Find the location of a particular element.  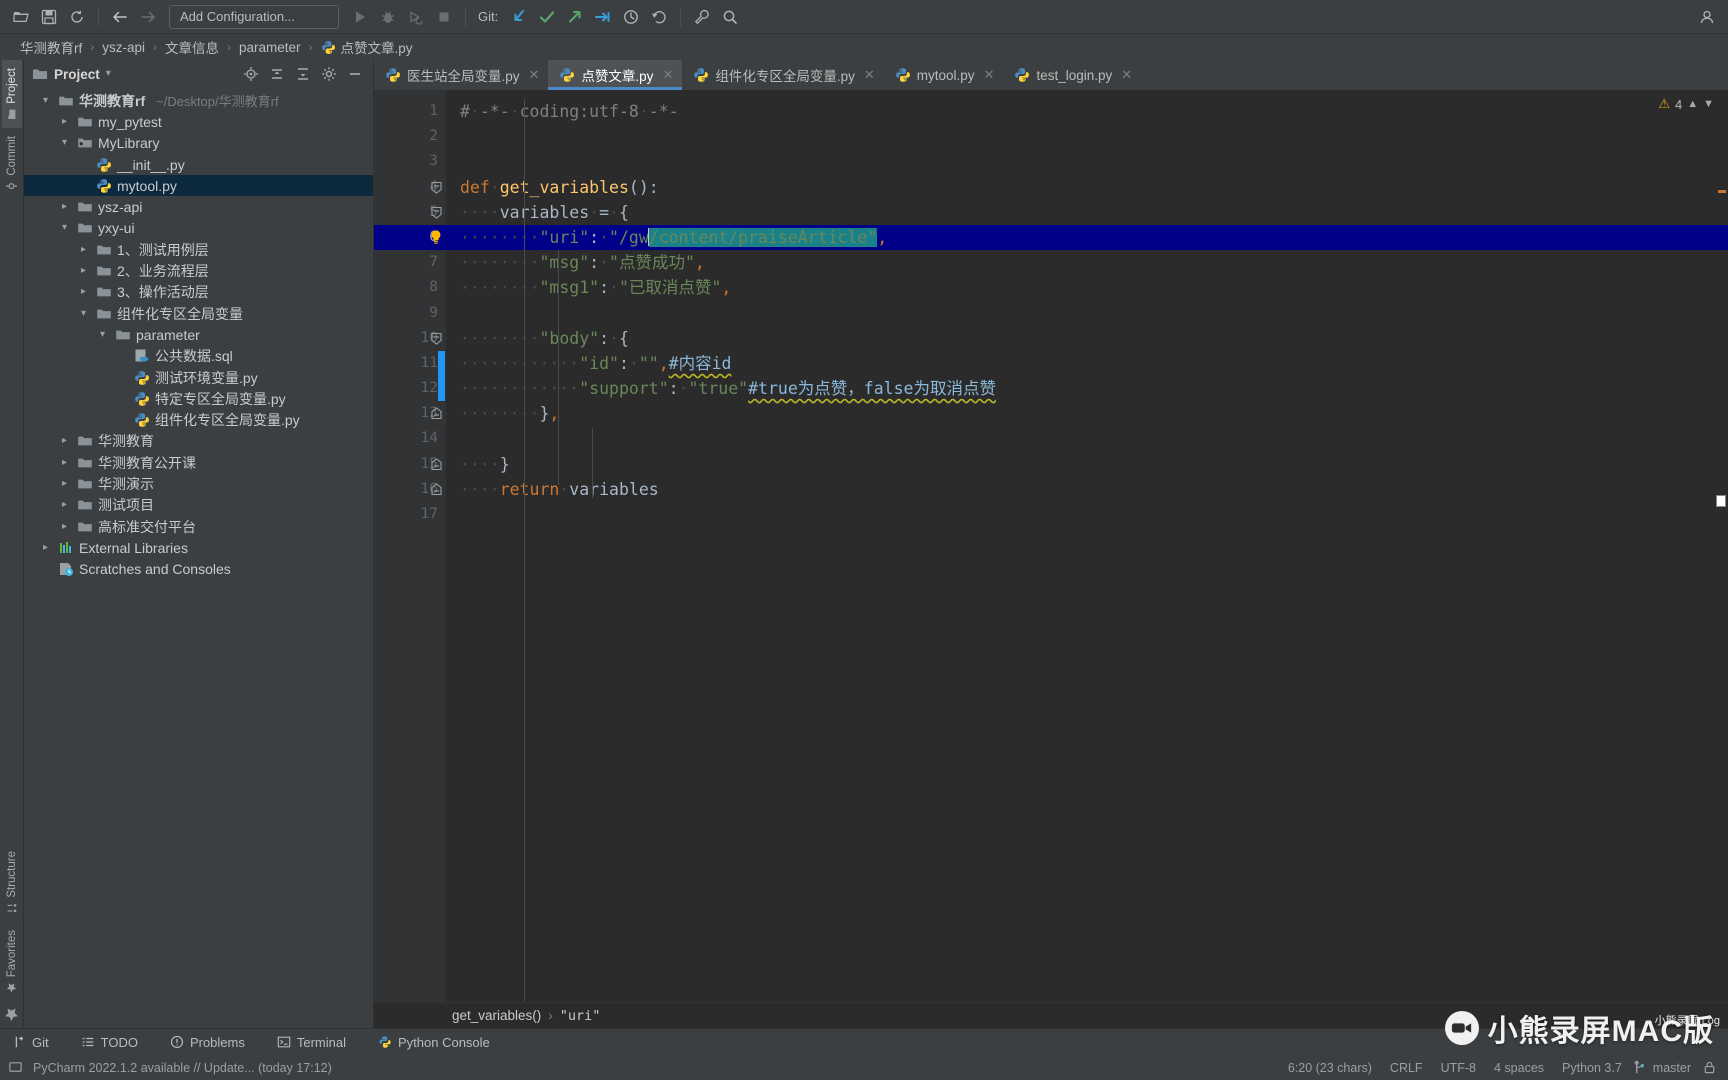

editor-breadcrumb-member: "uri" is located at coordinates (580, 1016).